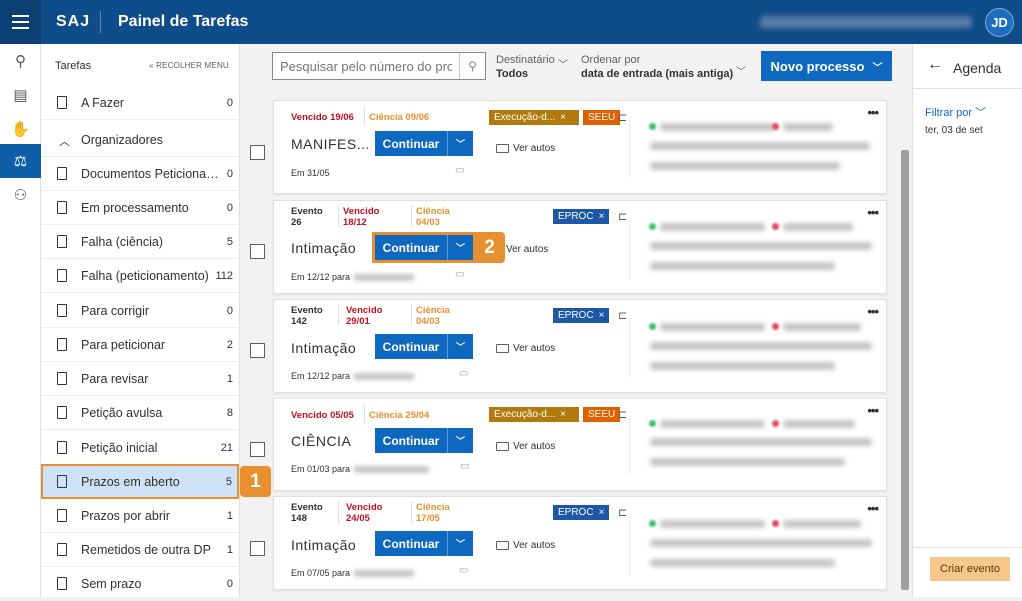 This screenshot has height=601, width=1022. I want to click on clipboard-icon: ▤, so click(20, 95).